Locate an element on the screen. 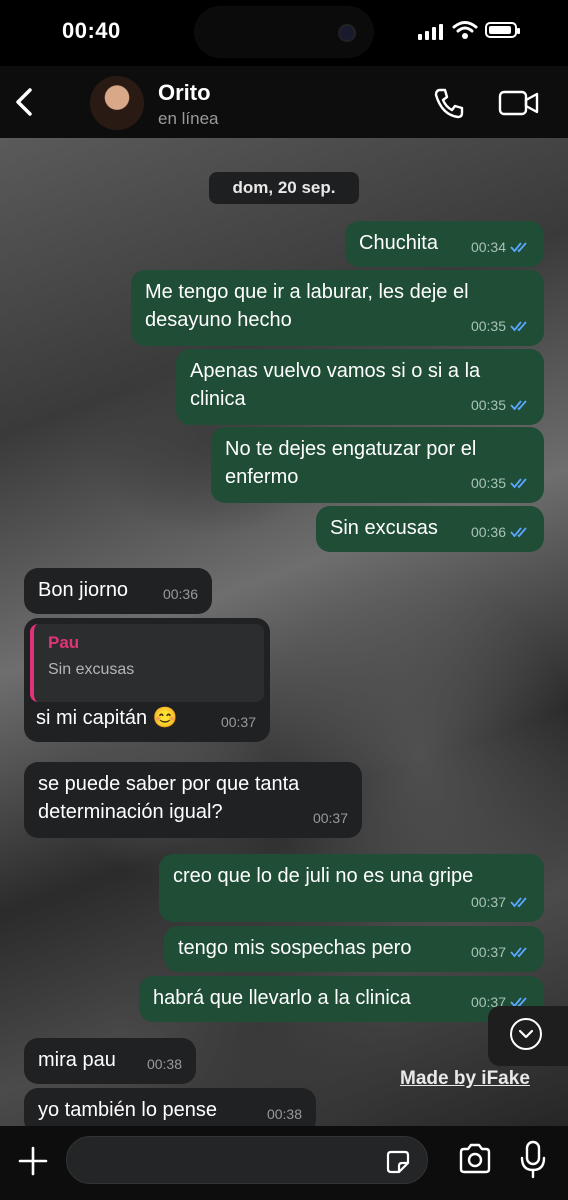 The image size is (568, 1200). message-input is located at coordinates (247, 1160).